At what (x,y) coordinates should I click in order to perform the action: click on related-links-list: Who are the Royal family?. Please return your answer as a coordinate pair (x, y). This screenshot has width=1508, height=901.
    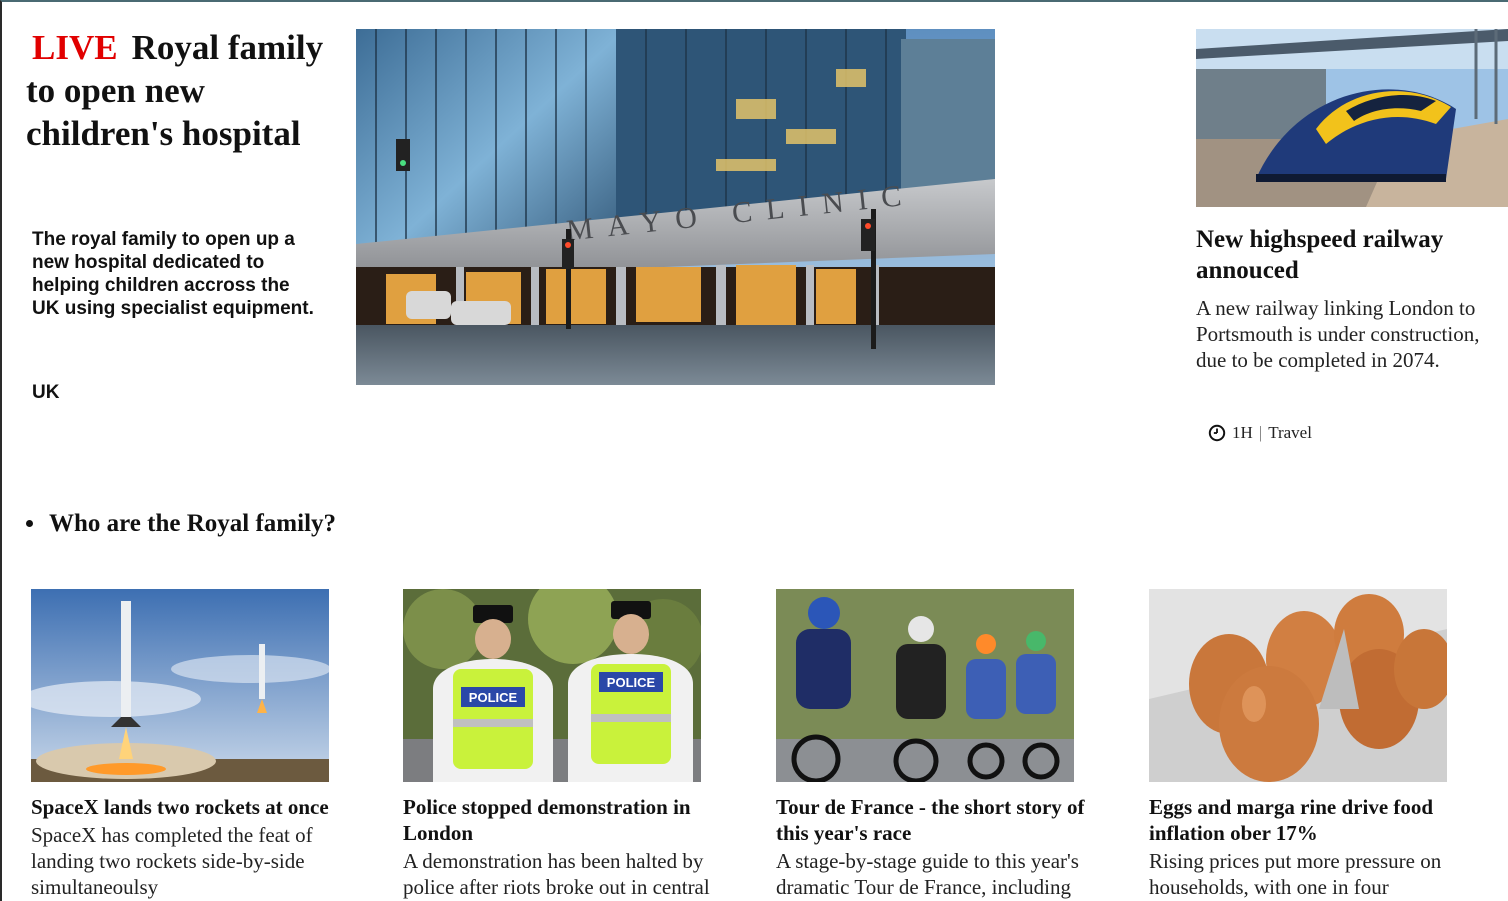
    Looking at the image, I should click on (169, 524).